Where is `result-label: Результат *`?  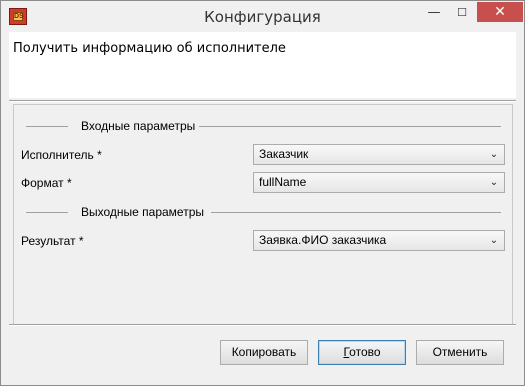
result-label: Результат * is located at coordinates (52, 241).